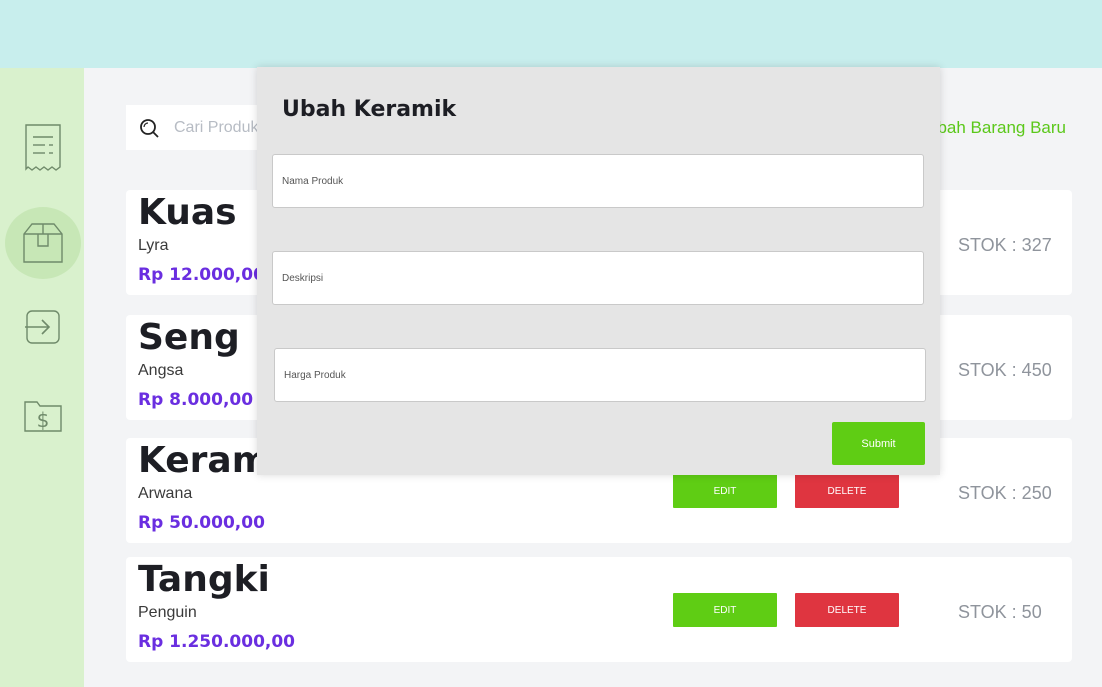 The width and height of the screenshot is (1102, 687). I want to click on sidebar-item-transactions, so click(43, 148).